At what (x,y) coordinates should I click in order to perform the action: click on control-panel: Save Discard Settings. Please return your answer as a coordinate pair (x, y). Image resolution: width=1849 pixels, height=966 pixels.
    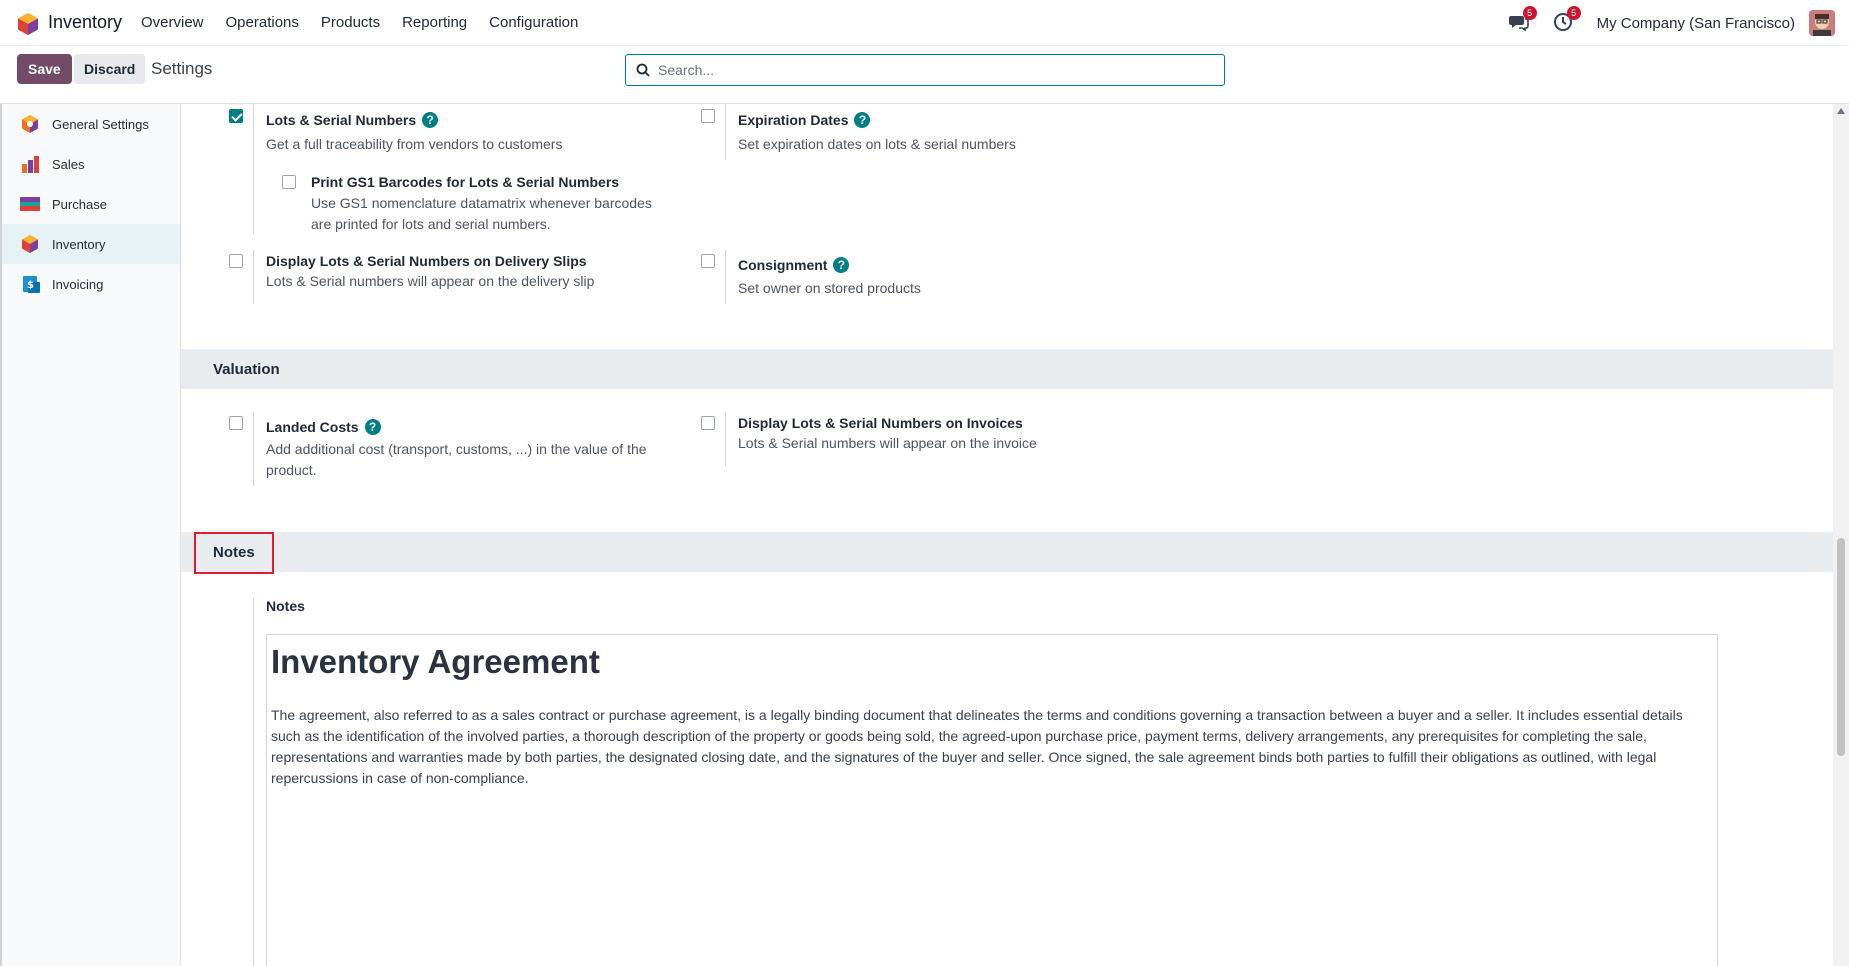
    Looking at the image, I should click on (924, 75).